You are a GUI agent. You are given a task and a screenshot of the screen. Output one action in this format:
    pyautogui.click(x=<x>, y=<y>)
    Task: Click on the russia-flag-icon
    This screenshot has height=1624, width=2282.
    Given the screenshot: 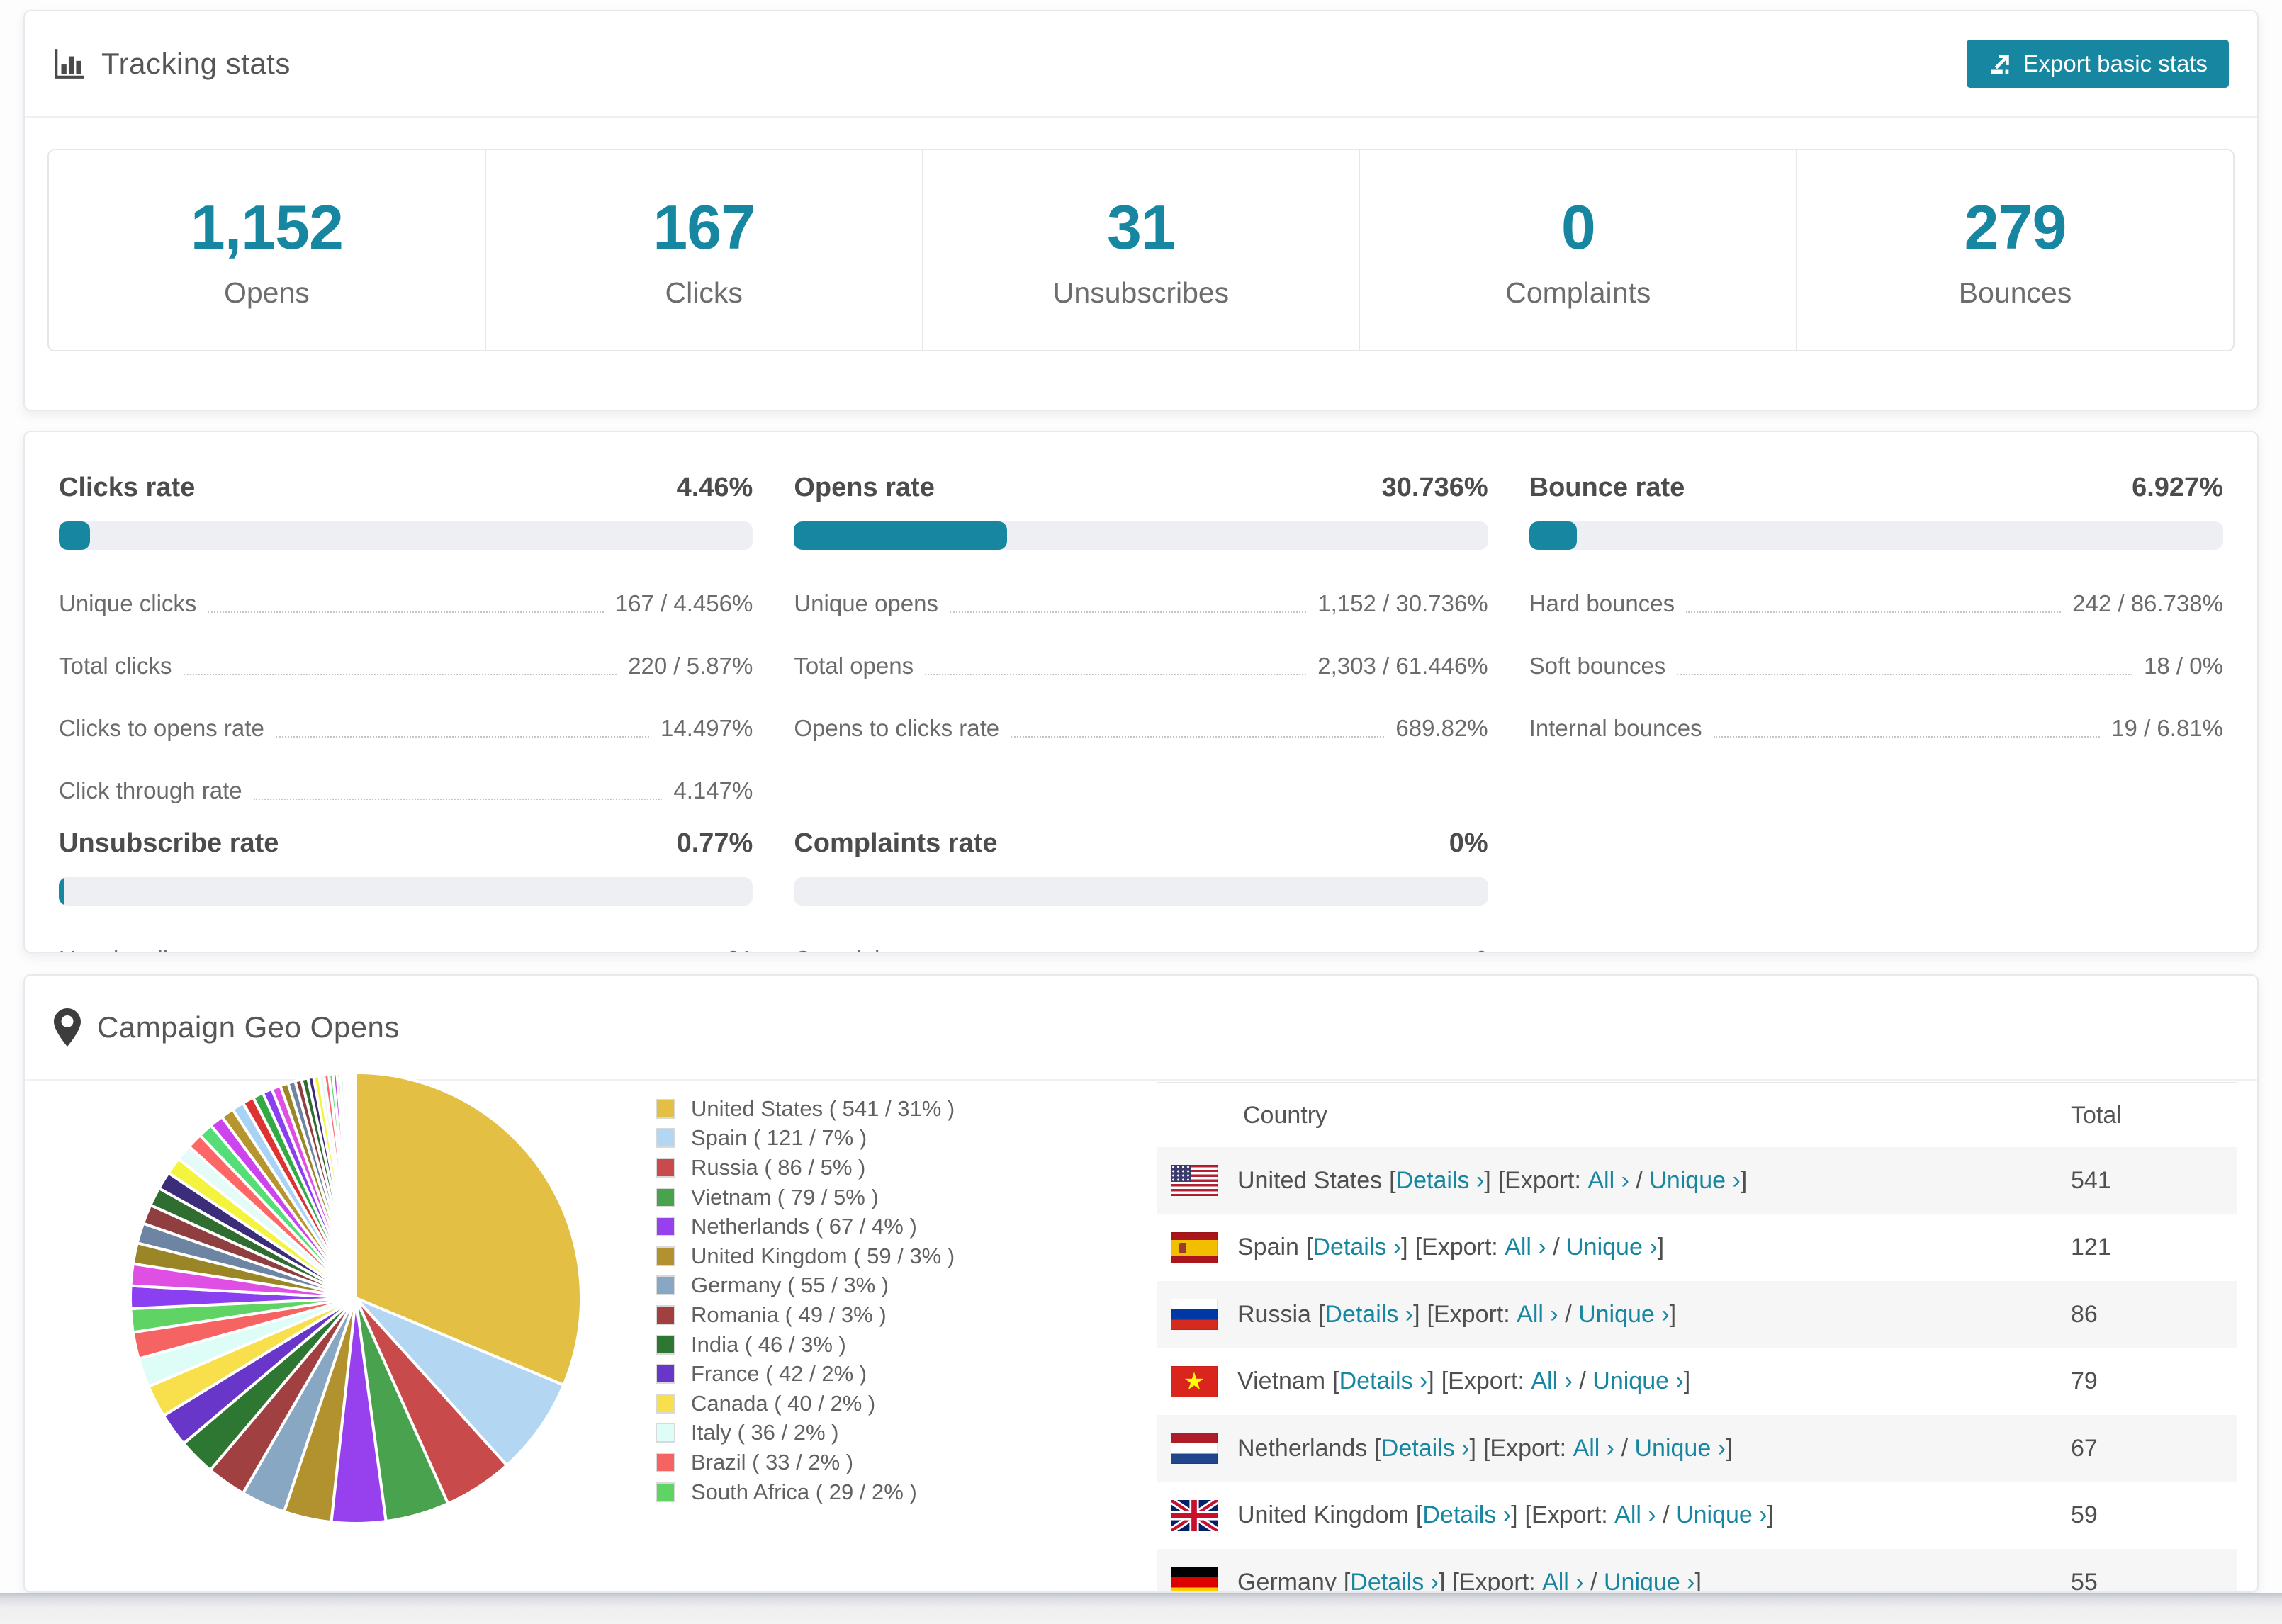 What is the action you would take?
    pyautogui.click(x=1194, y=1315)
    